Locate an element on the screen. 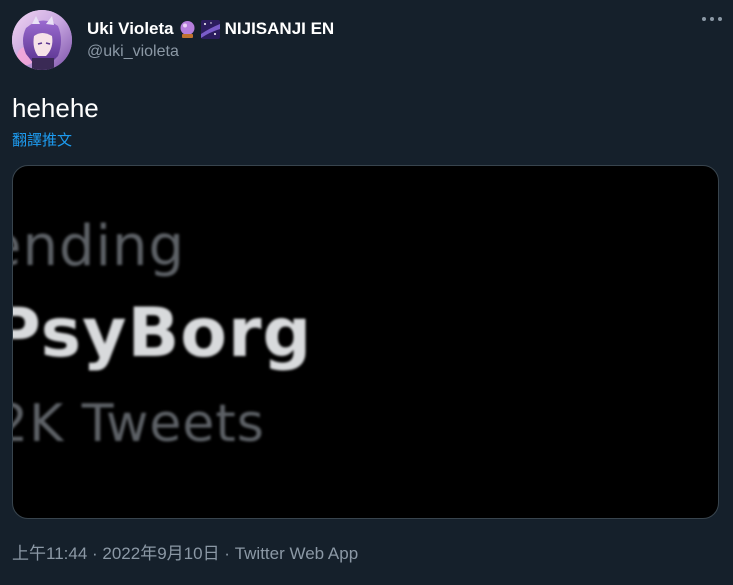  avatar-image is located at coordinates (42, 40).